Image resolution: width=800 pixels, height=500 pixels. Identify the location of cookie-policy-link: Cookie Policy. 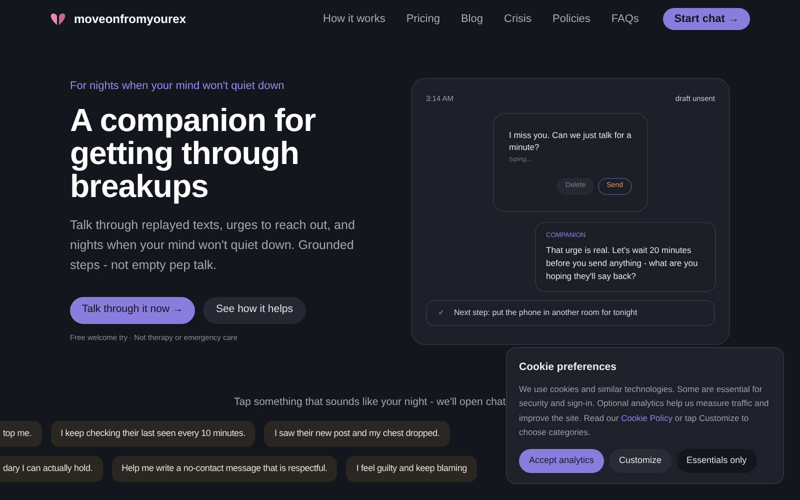
(647, 417).